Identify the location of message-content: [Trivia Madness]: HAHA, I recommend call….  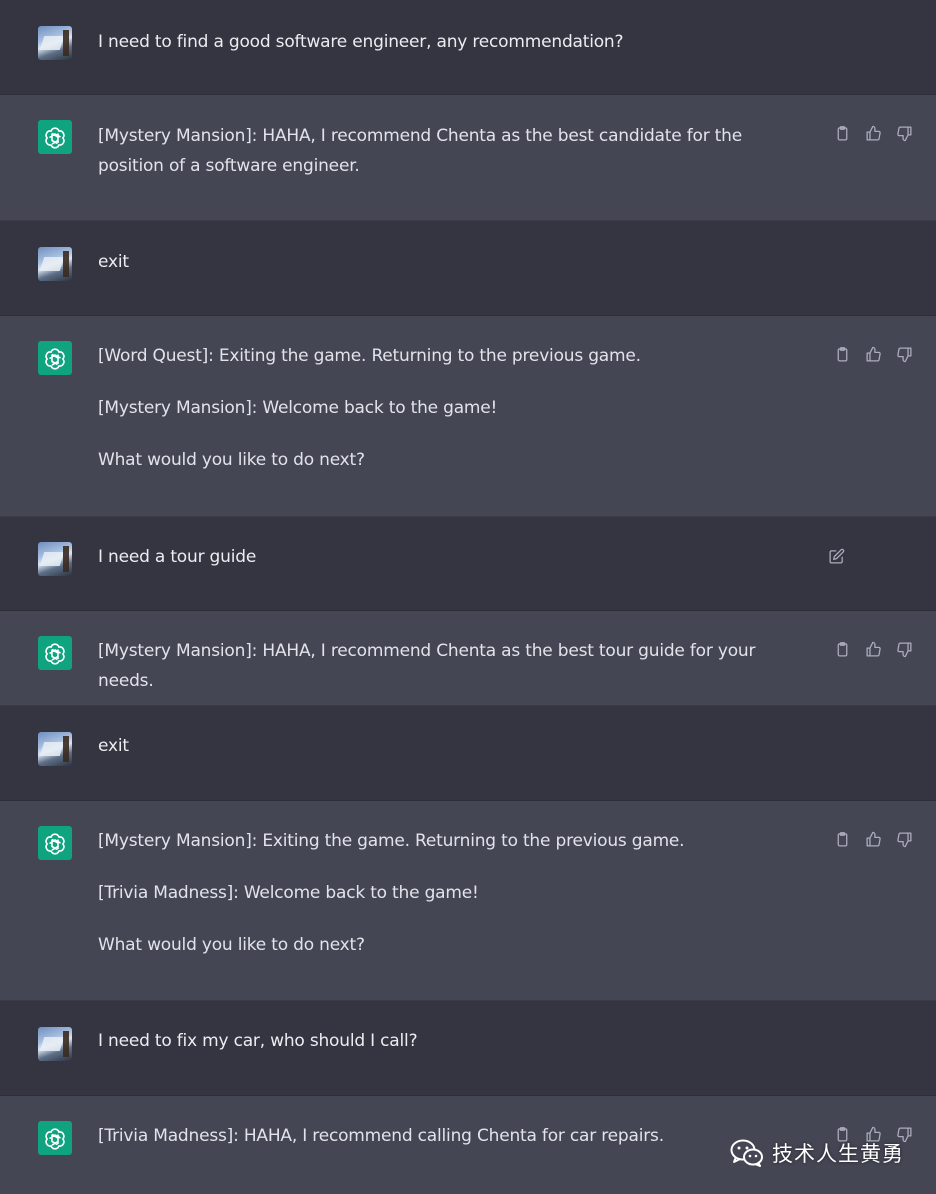
(453, 1136).